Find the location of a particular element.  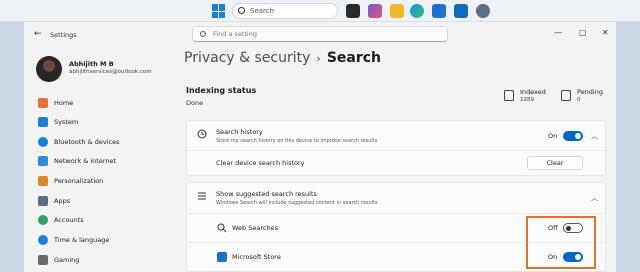

sidebar-item-personalization: Personalization is located at coordinates (106, 181).